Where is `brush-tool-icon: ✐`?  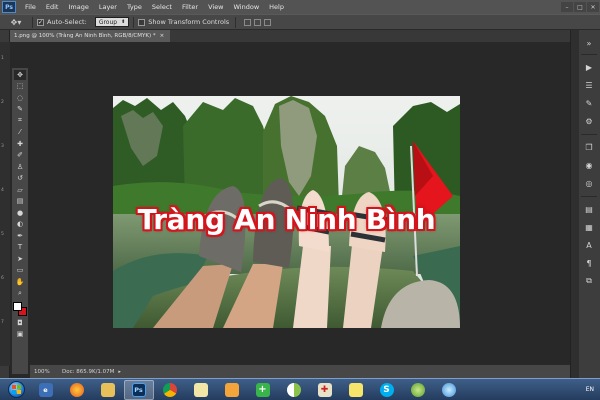
brush-tool-icon: ✐ is located at coordinates (20, 155).